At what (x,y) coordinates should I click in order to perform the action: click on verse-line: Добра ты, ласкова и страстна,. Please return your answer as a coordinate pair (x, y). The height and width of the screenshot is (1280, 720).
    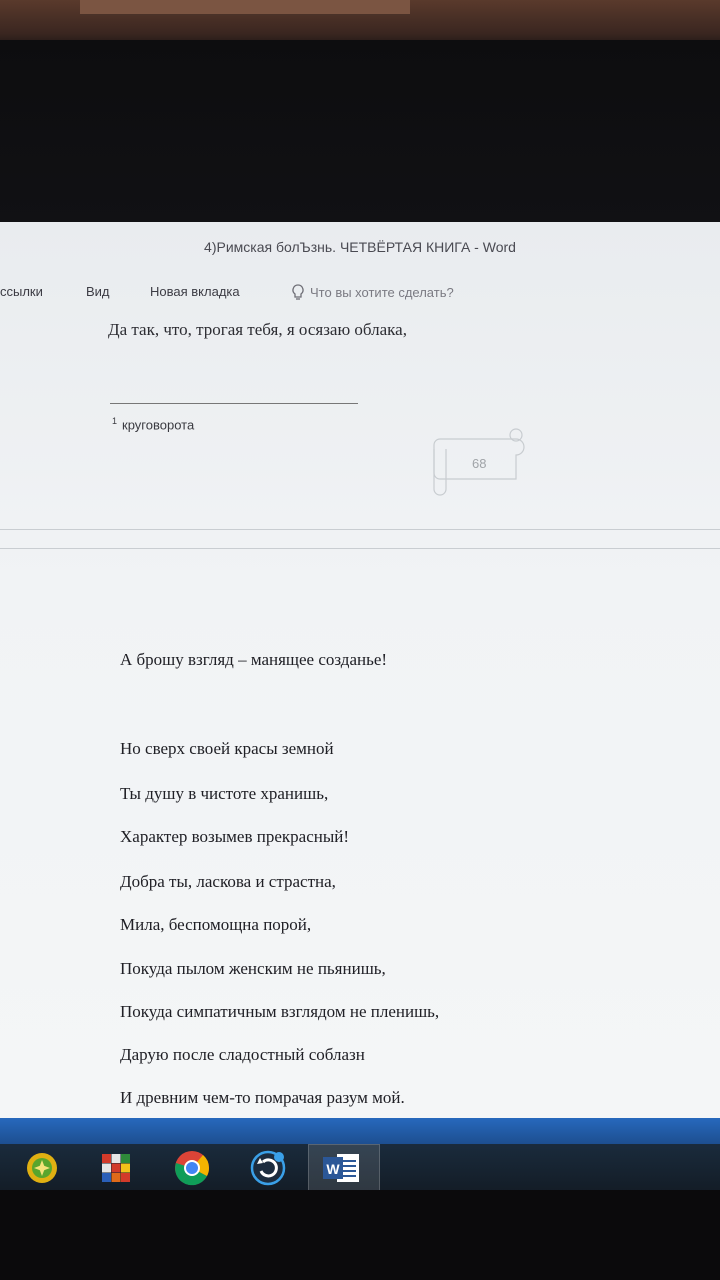
    Looking at the image, I should click on (228, 881).